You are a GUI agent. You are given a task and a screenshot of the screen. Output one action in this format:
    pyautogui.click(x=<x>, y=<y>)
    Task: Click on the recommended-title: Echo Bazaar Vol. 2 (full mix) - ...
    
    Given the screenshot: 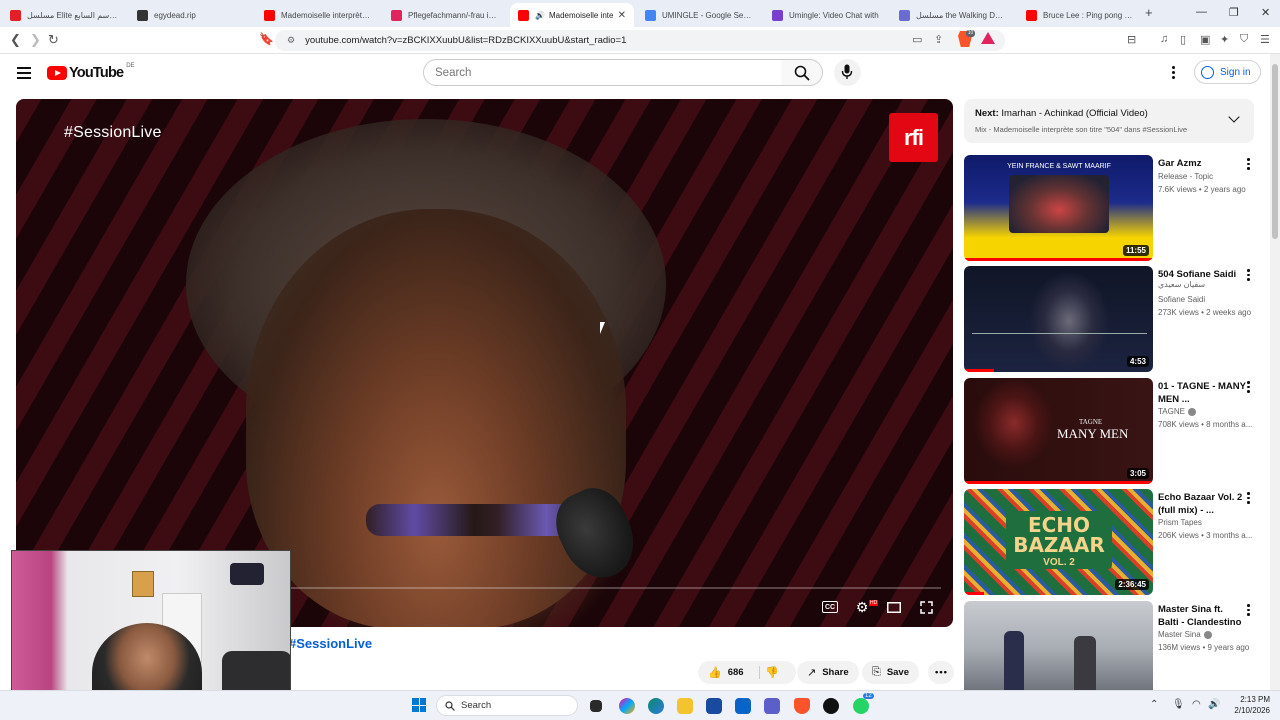 What is the action you would take?
    pyautogui.click(x=1202, y=504)
    